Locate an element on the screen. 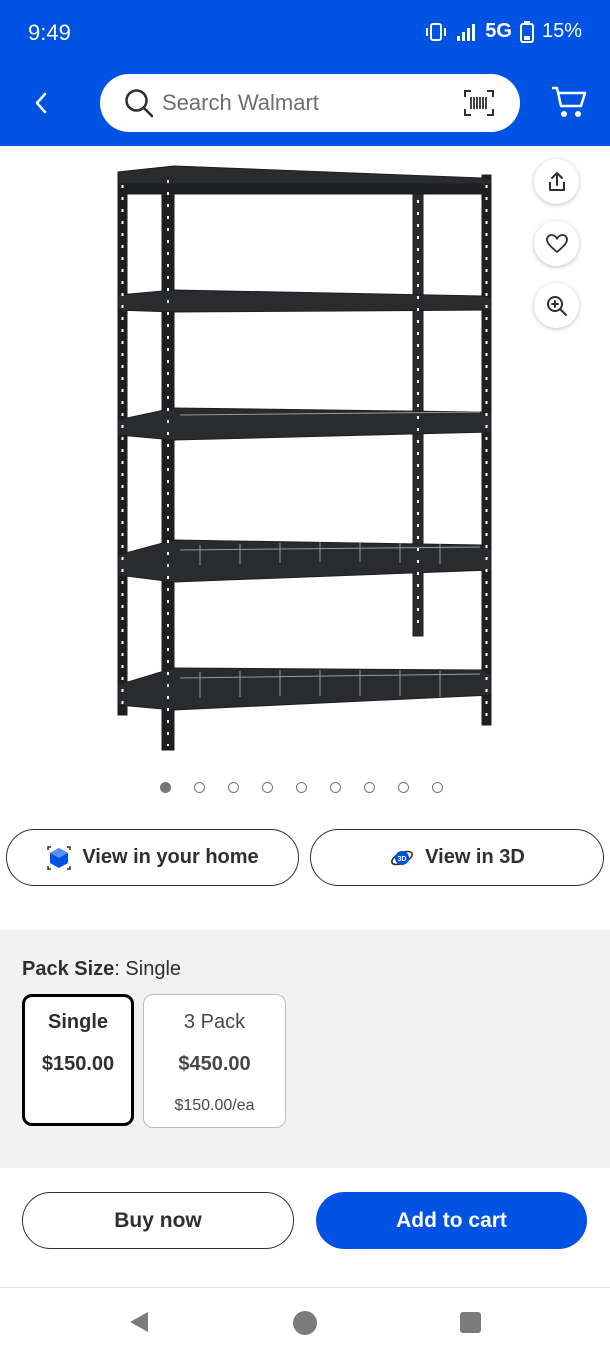 Image resolution: width=610 pixels, height=1356 pixels. view-in-home-label: View in your home is located at coordinates (170, 857).